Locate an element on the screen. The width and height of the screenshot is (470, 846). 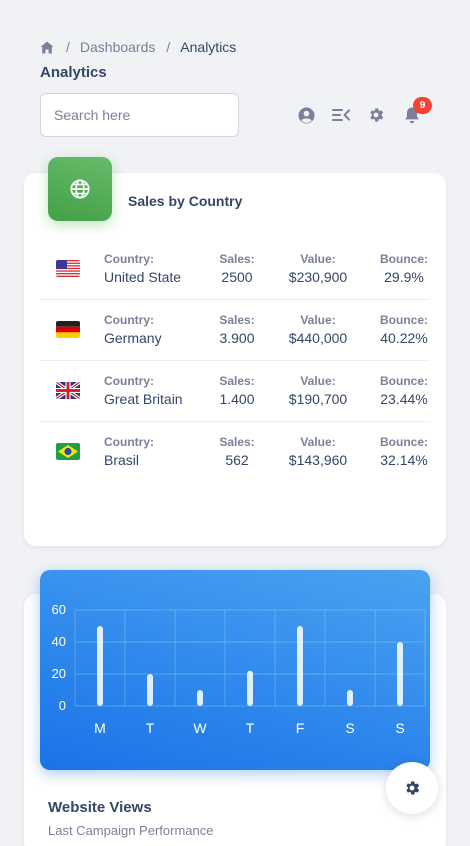
de-flag-icon is located at coordinates (68, 329).